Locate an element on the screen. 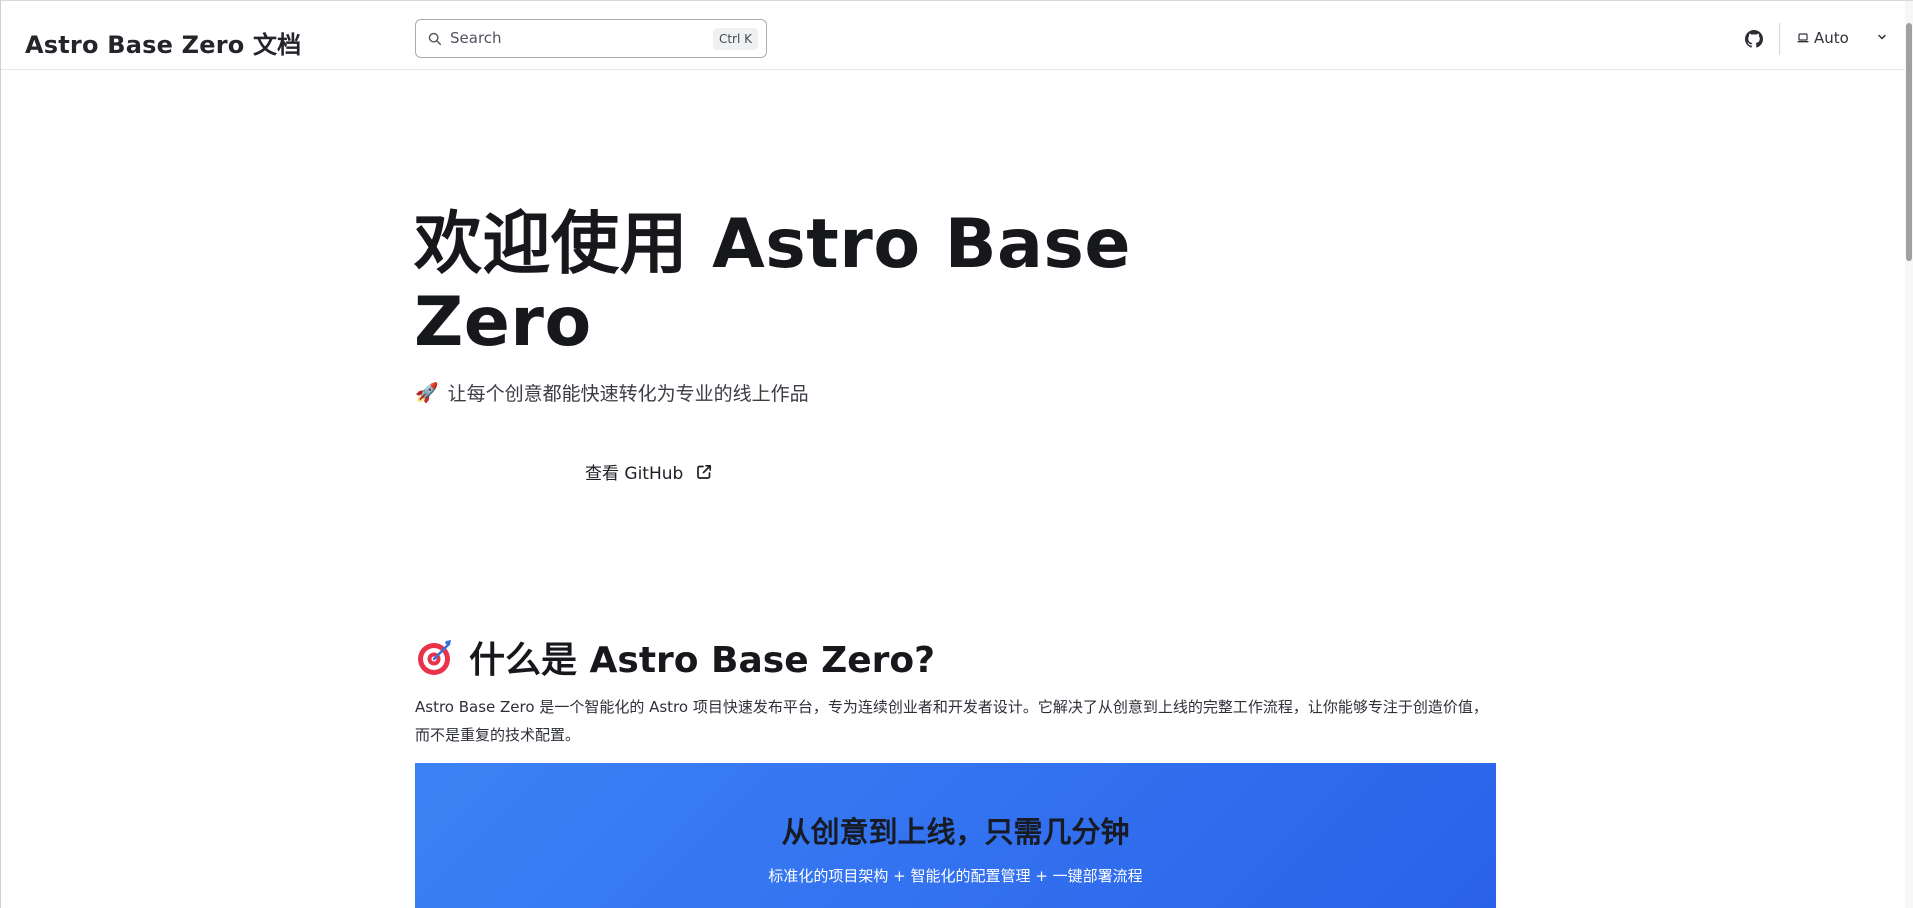 The image size is (1913, 908). search-shortcut-badge: Ctrl K is located at coordinates (735, 39).